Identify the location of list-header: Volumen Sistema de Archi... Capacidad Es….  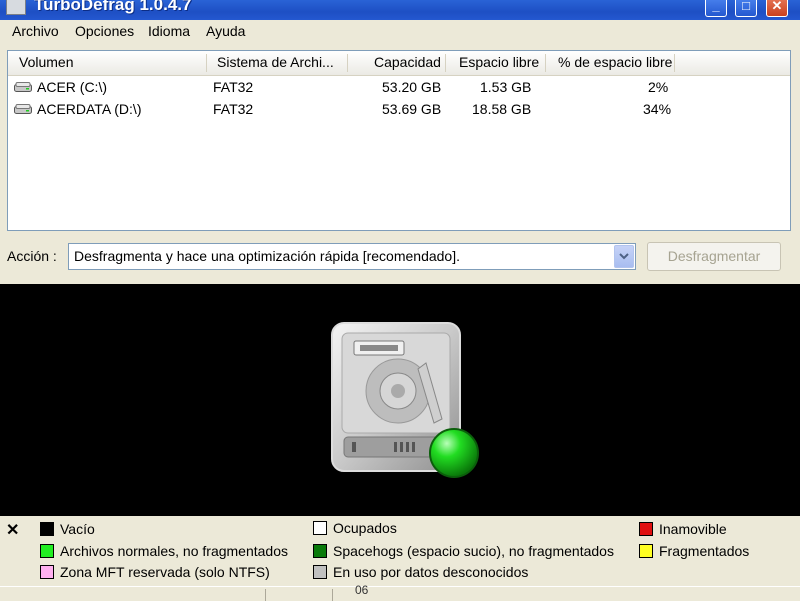
(399, 63).